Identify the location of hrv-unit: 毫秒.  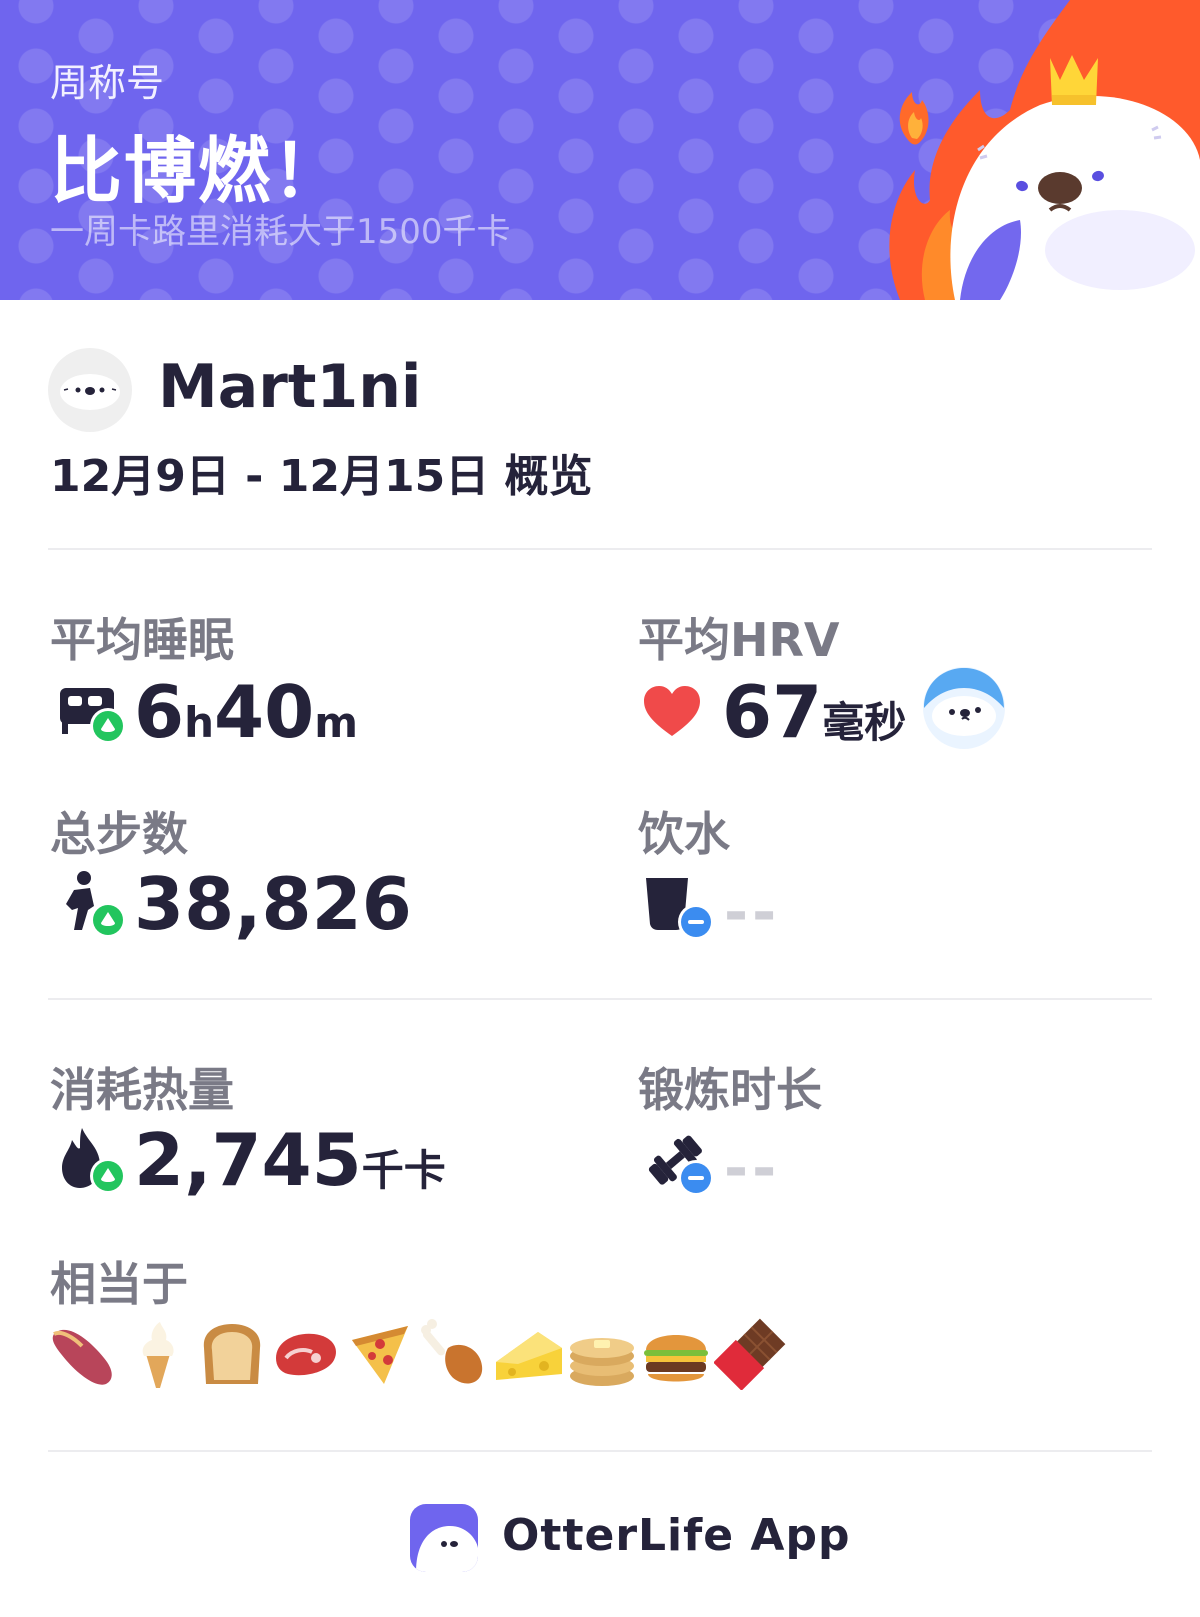
(864, 722).